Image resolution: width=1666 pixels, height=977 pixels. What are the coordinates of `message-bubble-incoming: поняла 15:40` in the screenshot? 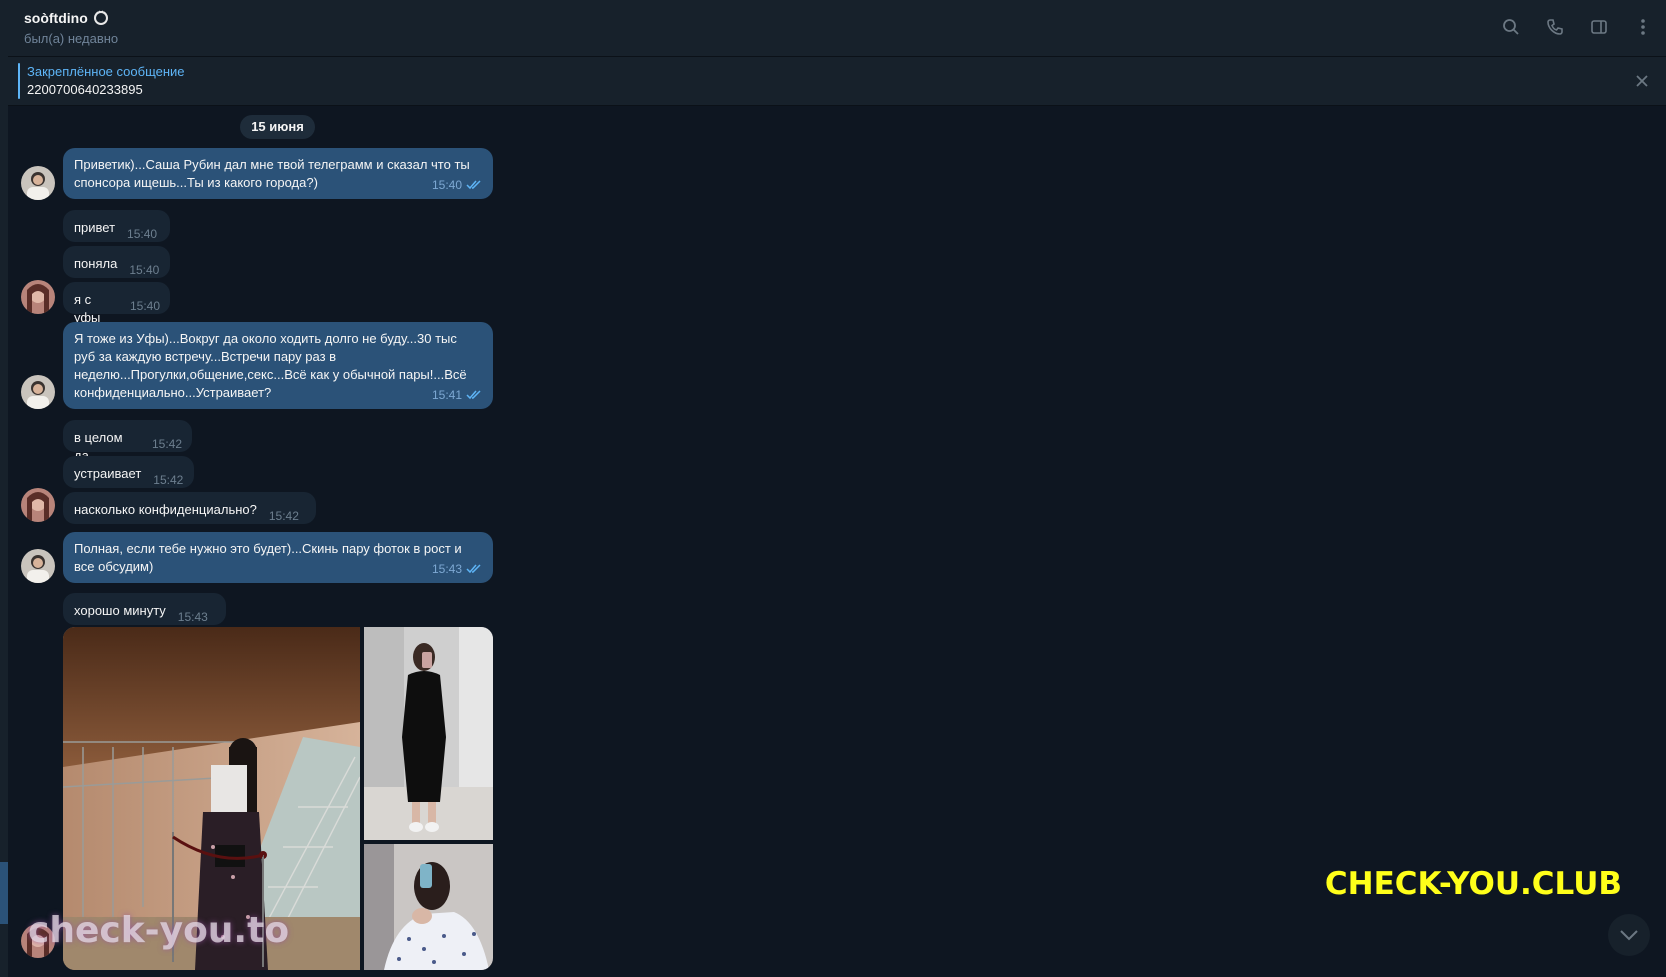 It's located at (116, 262).